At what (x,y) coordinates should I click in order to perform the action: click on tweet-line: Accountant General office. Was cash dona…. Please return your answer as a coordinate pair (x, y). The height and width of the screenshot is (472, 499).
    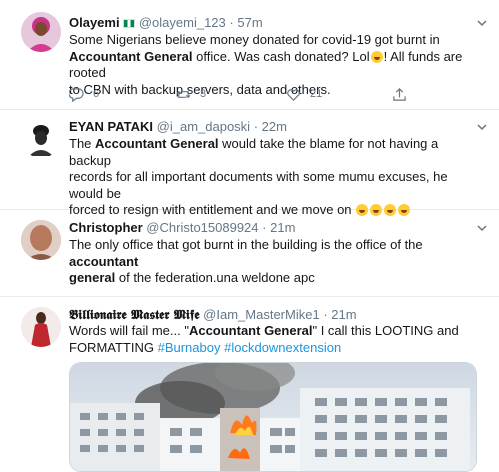
    Looking at the image, I should click on (274, 65).